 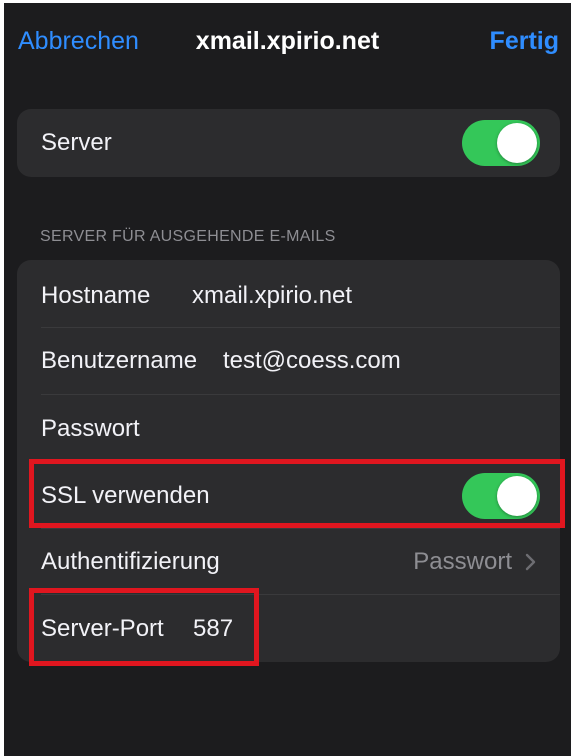 I want to click on hostname-label: Hostname, so click(x=96, y=295).